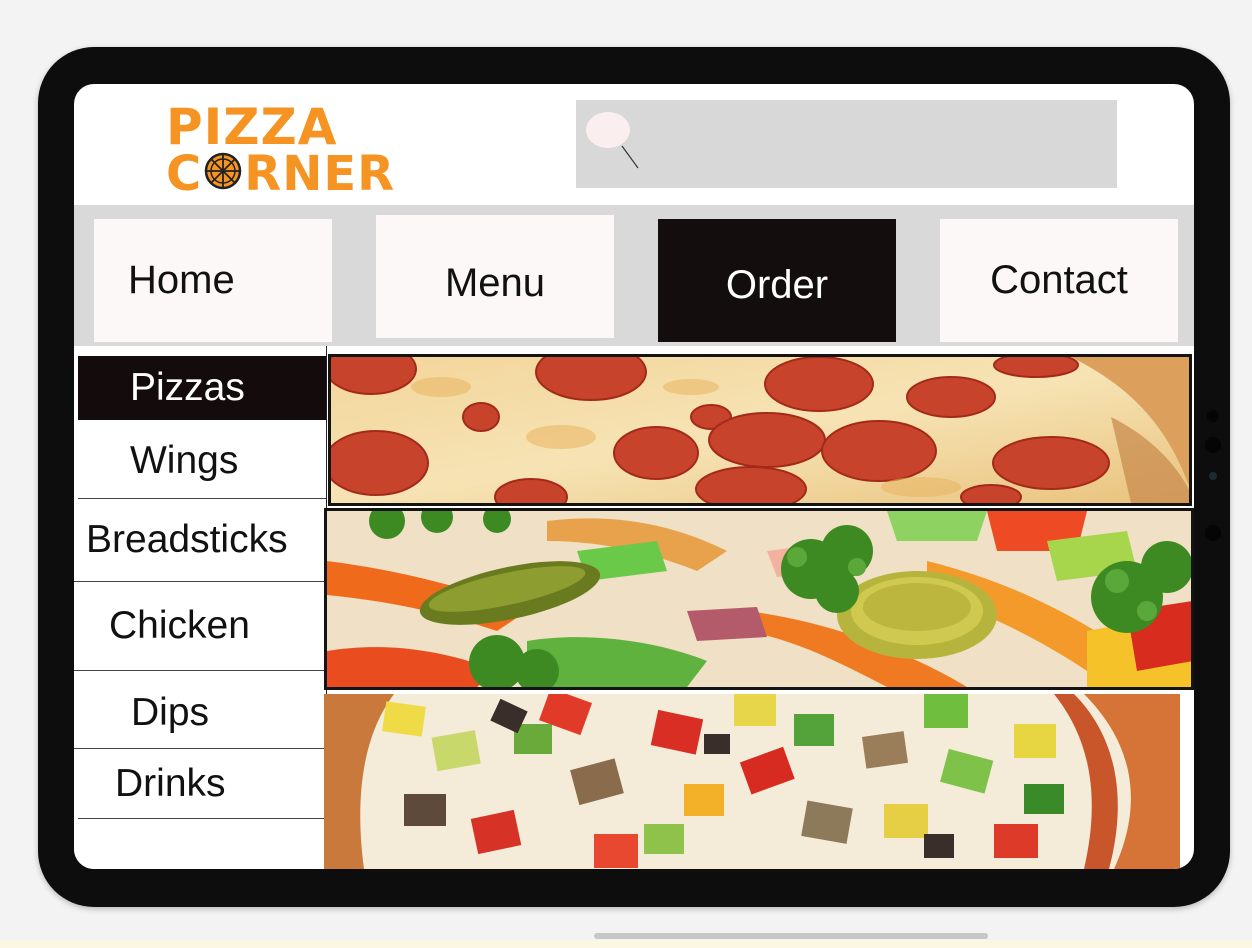 The width and height of the screenshot is (1252, 948). Describe the element at coordinates (634, 275) in the screenshot. I see `main-nav: Home Menu Order Contact` at that location.